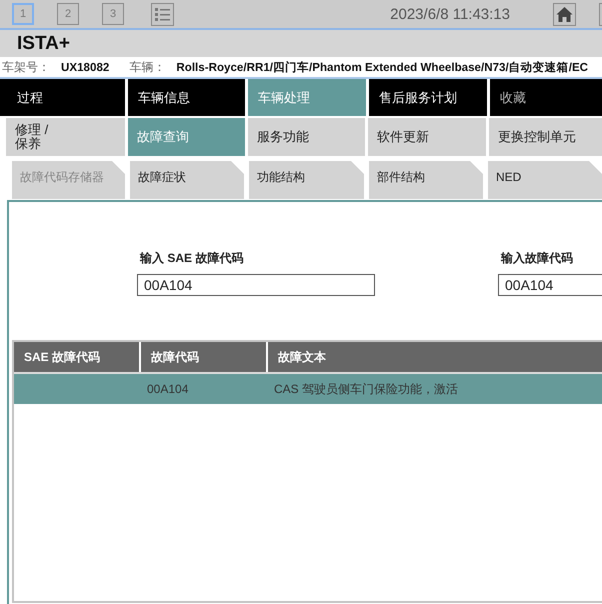 This screenshot has height=604, width=602. What do you see at coordinates (26, 67) in the screenshot?
I see `info-label: 车架号：` at bounding box center [26, 67].